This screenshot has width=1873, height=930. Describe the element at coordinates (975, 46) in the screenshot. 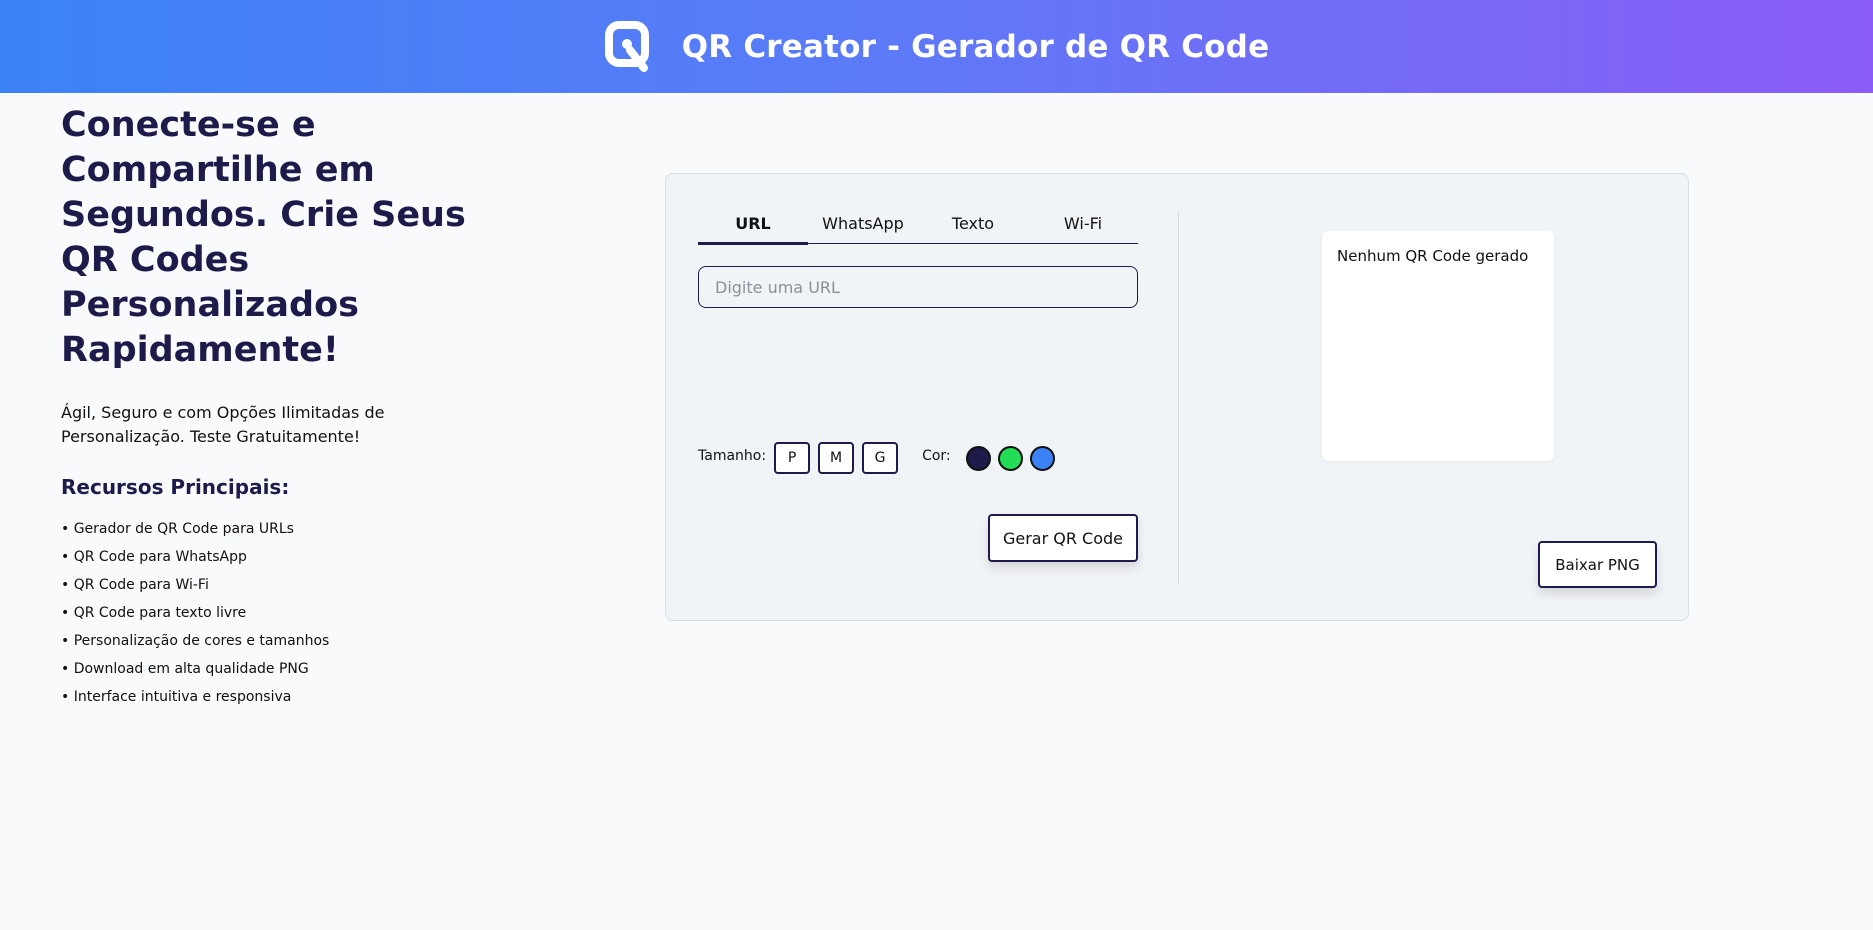

I see `app-title: QR Creator - Gerador de QR Code` at that location.